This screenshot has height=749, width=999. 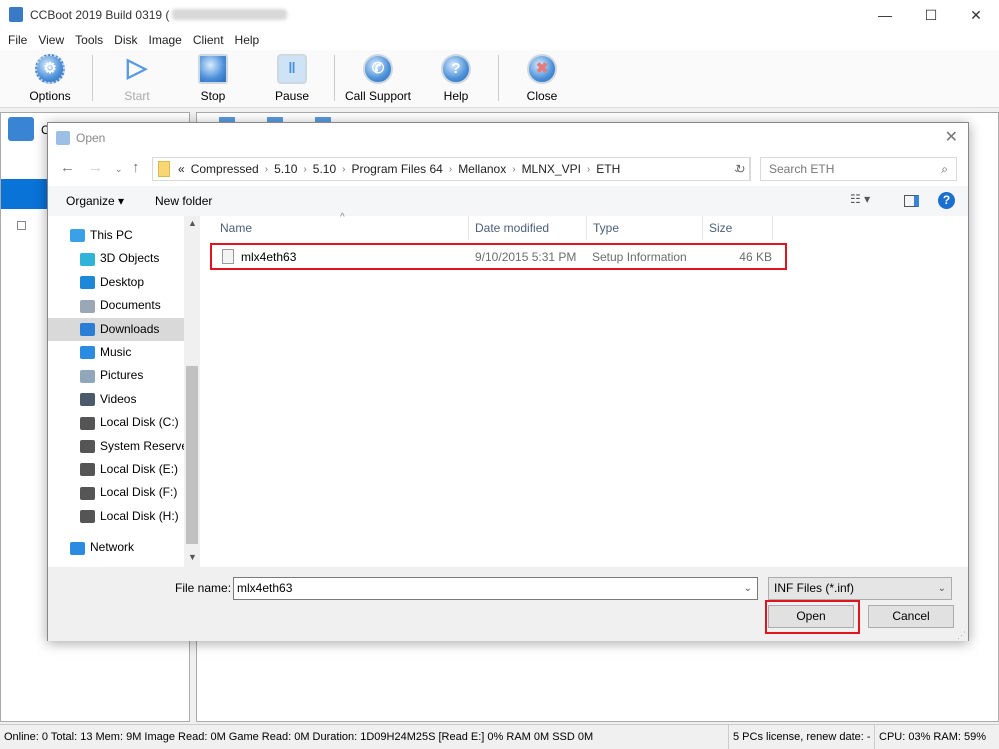 I want to click on resize-grip: ⋰, so click(x=961, y=635).